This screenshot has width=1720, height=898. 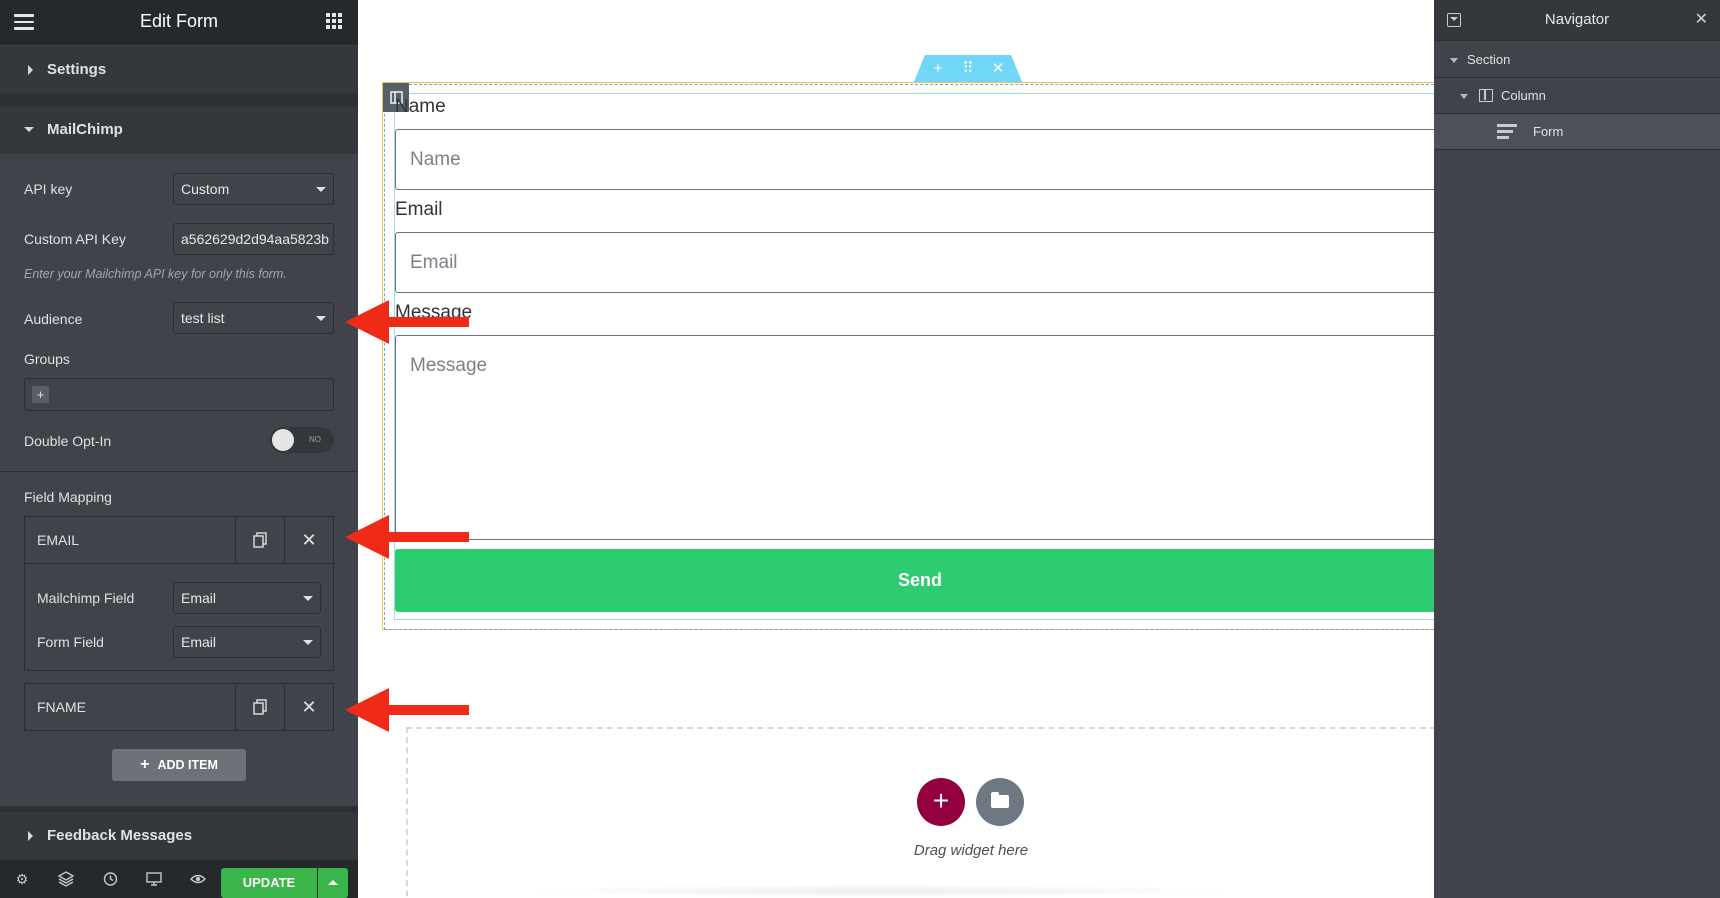 I want to click on section-mailchimp-label: MailChimp, so click(x=85, y=129).